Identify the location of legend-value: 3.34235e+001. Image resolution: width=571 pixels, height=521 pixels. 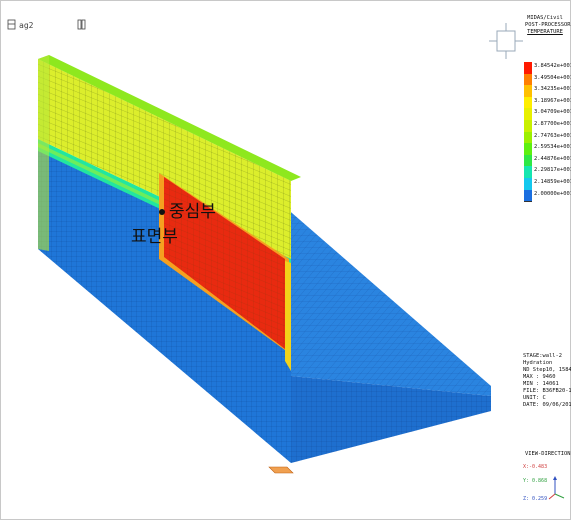
(552, 89).